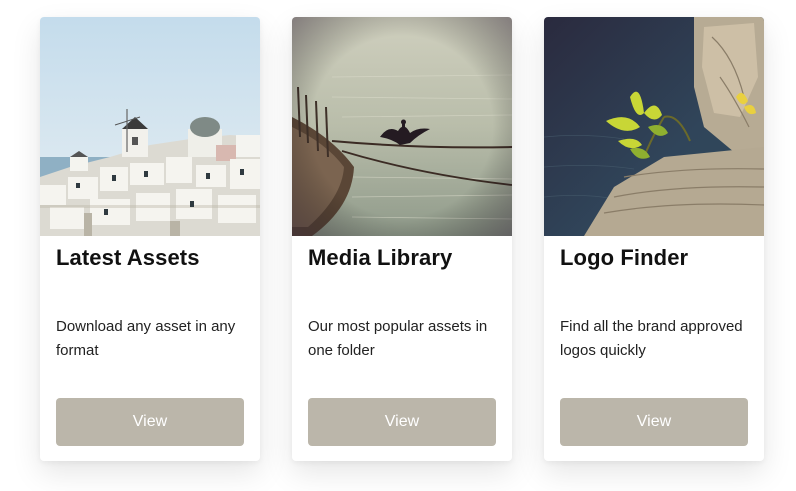 The image size is (796, 491). I want to click on card-title: Logo Finder, so click(624, 257).